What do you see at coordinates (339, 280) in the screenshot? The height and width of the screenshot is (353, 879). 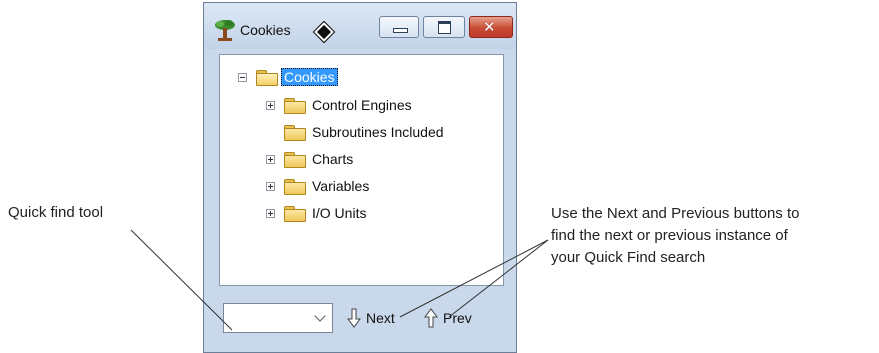 I see `callout-lines` at bounding box center [339, 280].